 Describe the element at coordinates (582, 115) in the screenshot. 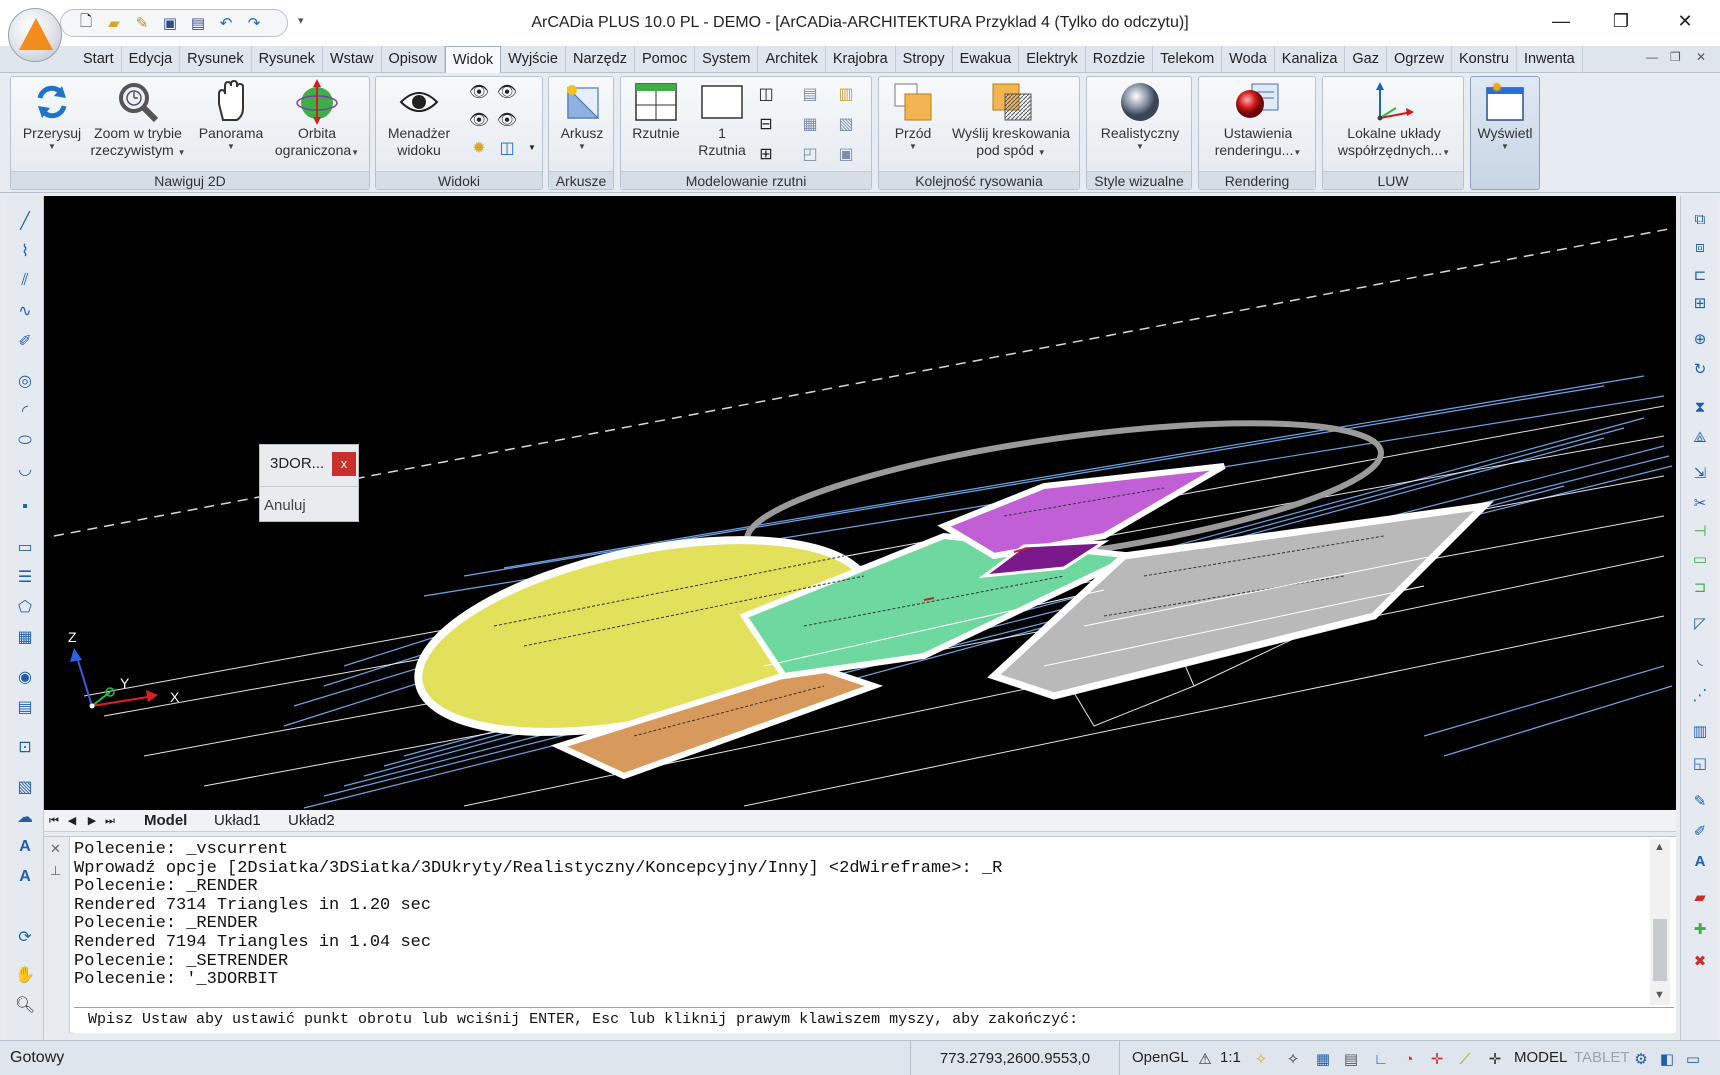

I see `arkusz-button: Arkusz ▼` at that location.